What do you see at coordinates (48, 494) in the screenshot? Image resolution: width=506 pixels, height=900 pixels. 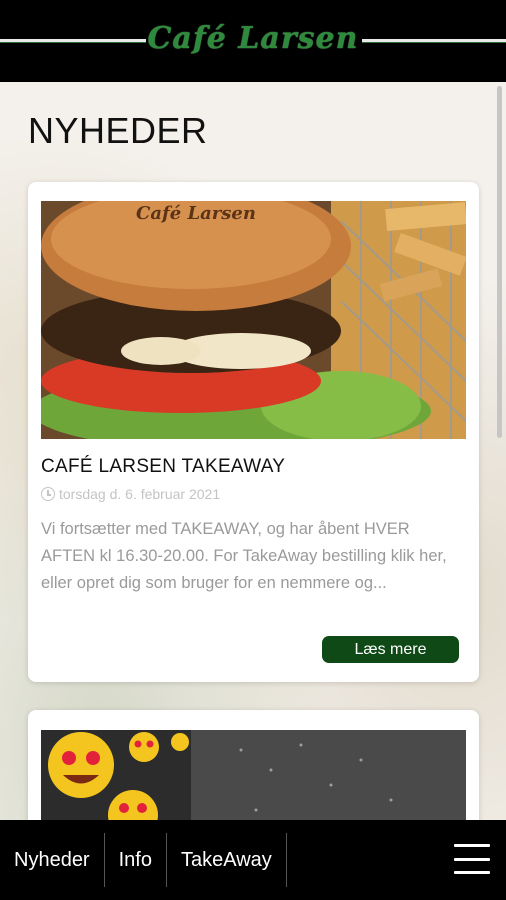 I see `clock-icon` at bounding box center [48, 494].